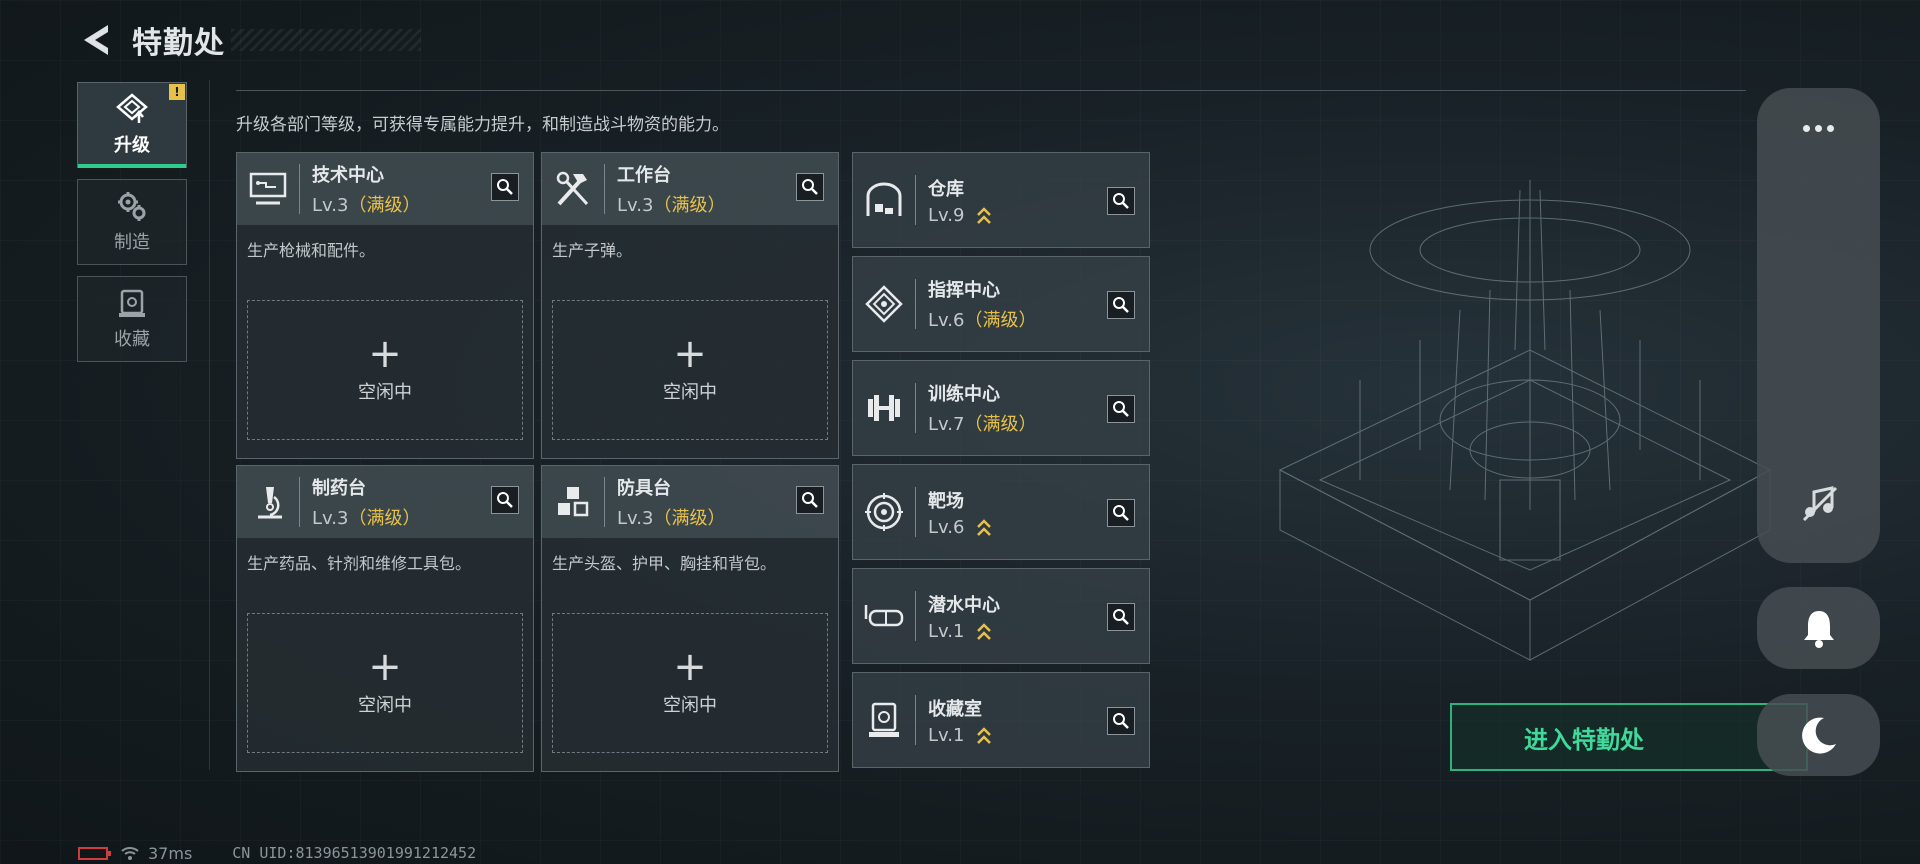  I want to click on card-text: 仓库 Lv.9, so click(960, 200).